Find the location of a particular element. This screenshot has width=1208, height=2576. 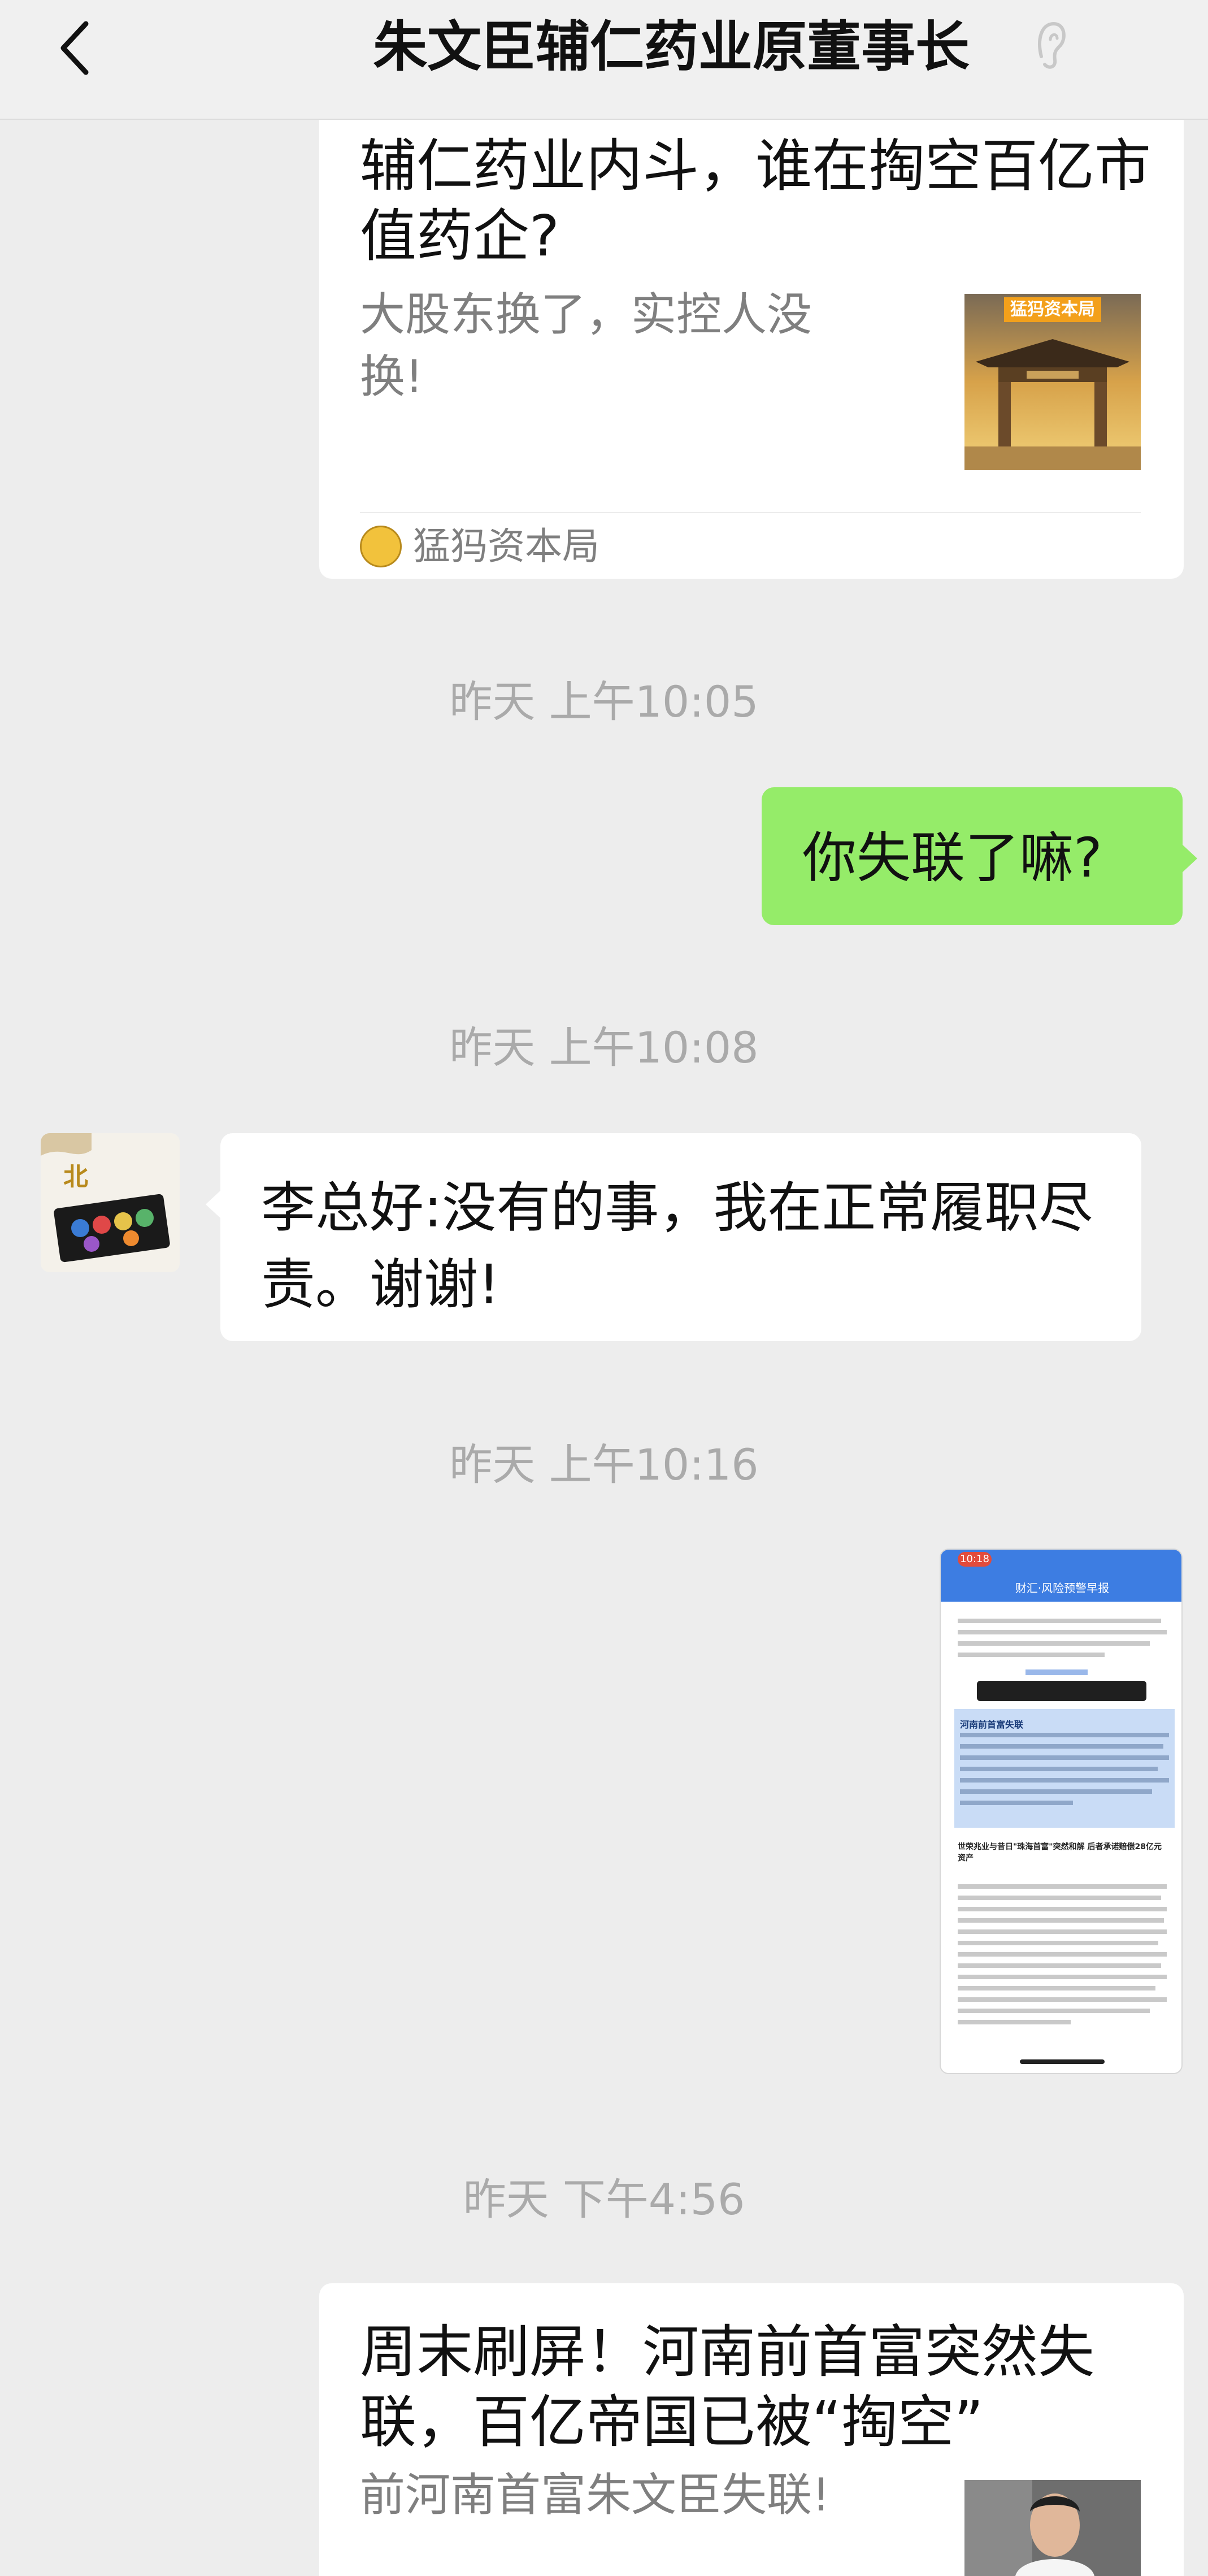

portrait-photo-image is located at coordinates (1052, 2528).